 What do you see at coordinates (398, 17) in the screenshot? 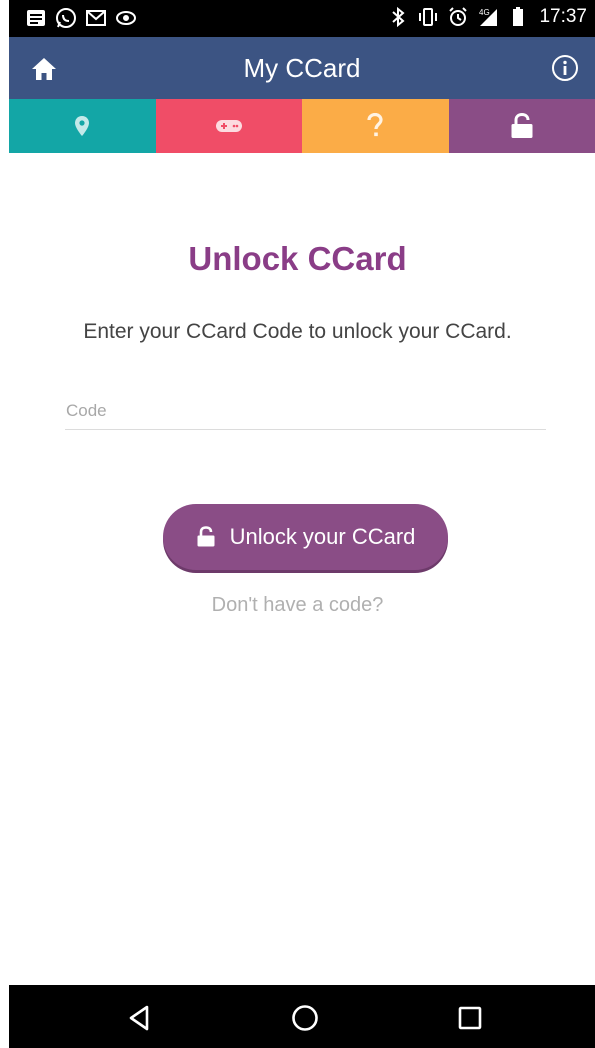
I see `bluetooth-icon` at bounding box center [398, 17].